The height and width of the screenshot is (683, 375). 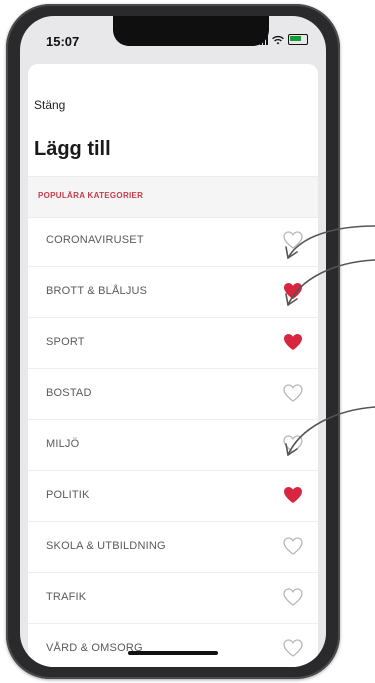 I want to click on page-title: Lägg till, so click(x=72, y=149).